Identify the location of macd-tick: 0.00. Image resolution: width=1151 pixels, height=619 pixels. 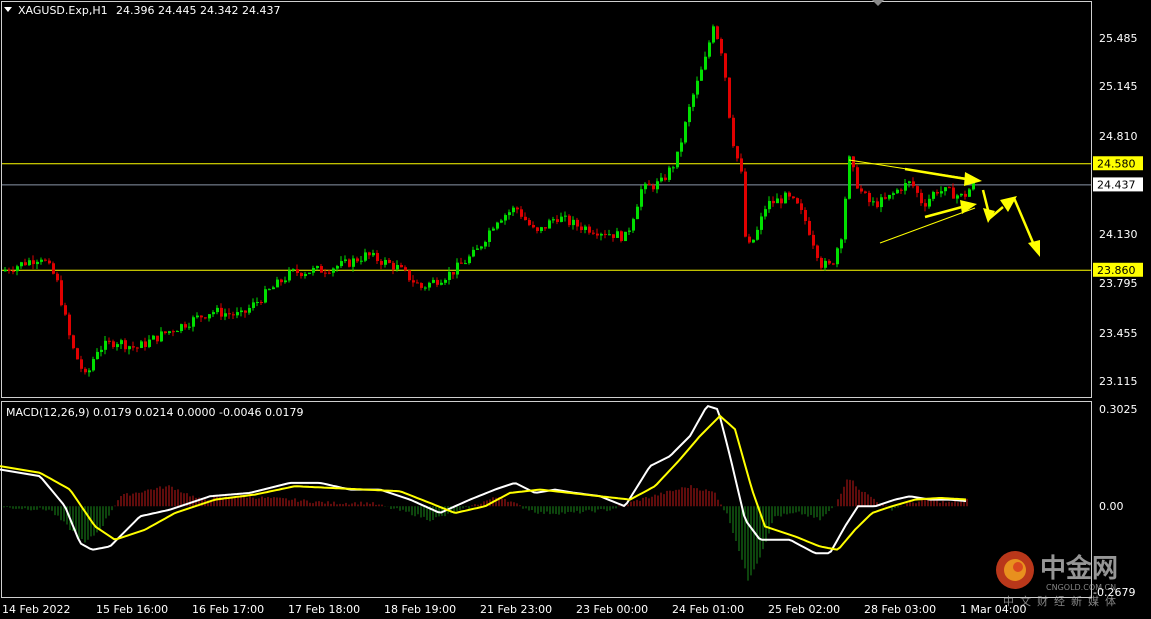
(1111, 506).